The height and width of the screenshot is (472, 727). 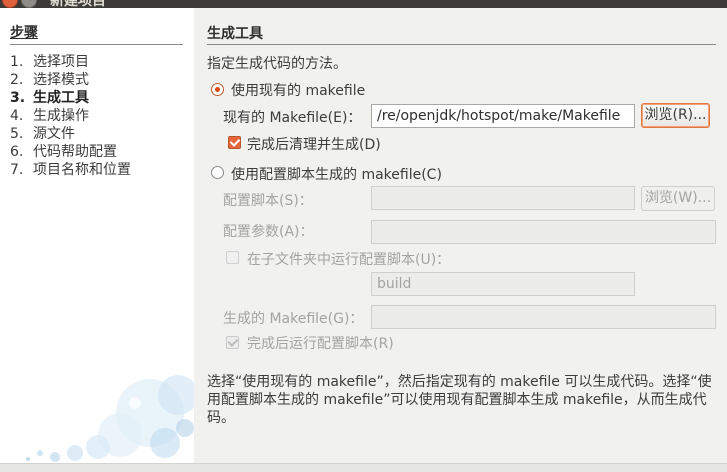 I want to click on close-icon, so click(x=10, y=4).